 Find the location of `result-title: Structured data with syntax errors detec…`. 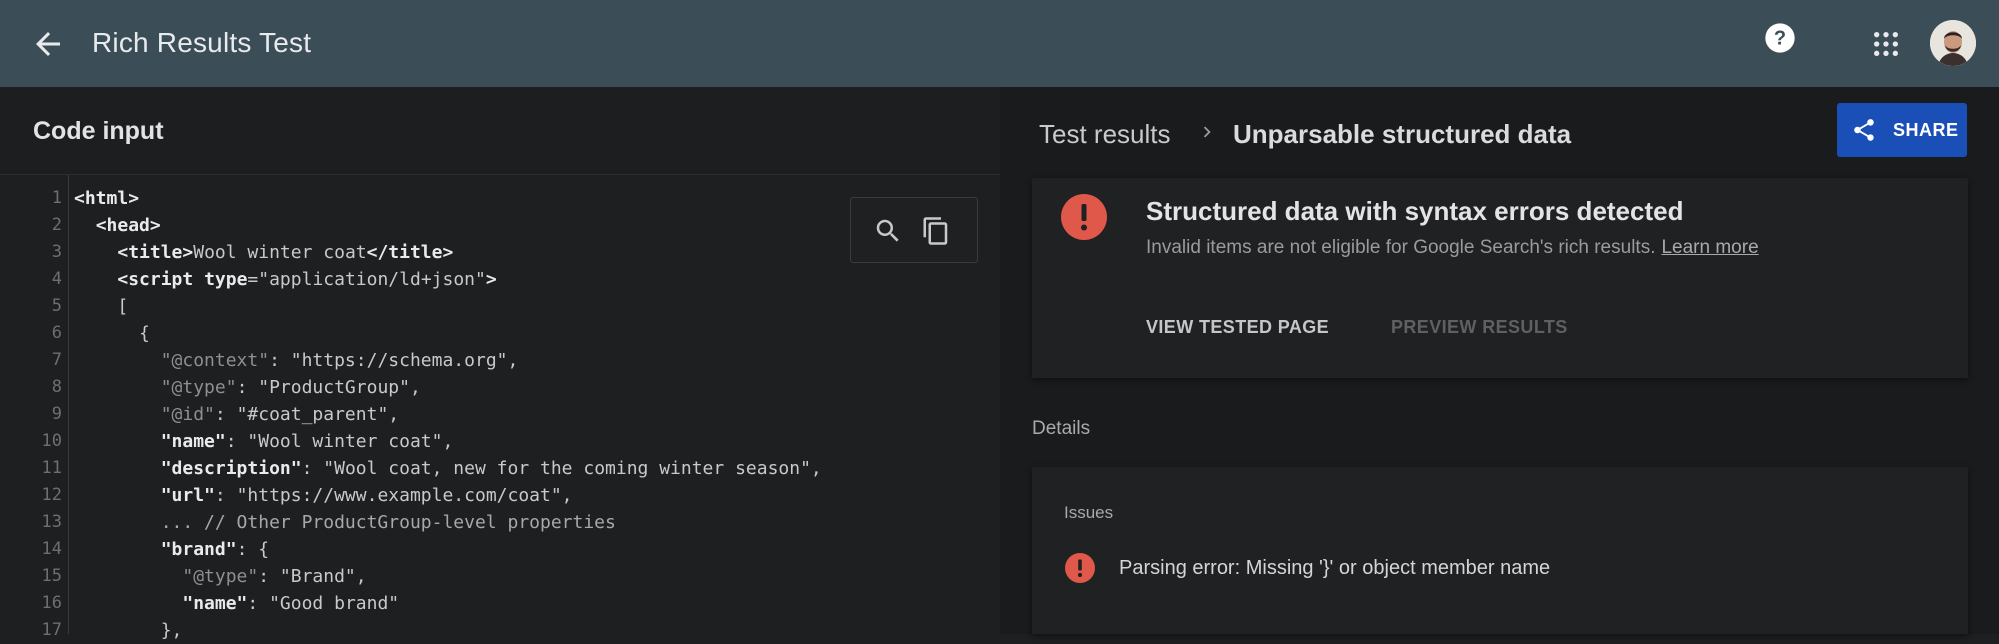

result-title: Structured data with syntax errors detec… is located at coordinates (1415, 211).